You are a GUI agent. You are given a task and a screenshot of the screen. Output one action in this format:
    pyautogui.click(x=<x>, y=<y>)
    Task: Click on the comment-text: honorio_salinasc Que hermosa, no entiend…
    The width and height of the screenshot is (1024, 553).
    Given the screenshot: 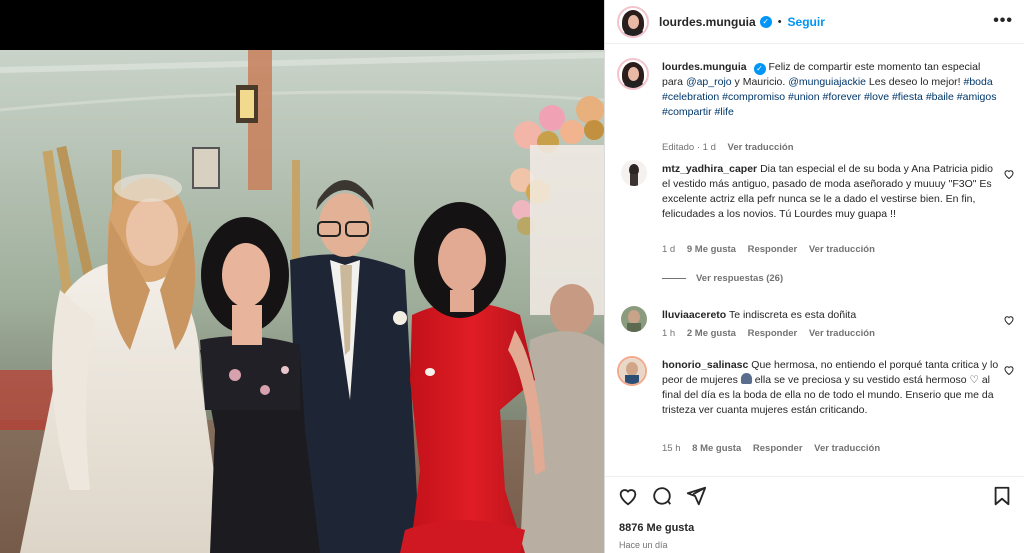 What is the action you would take?
    pyautogui.click(x=833, y=388)
    